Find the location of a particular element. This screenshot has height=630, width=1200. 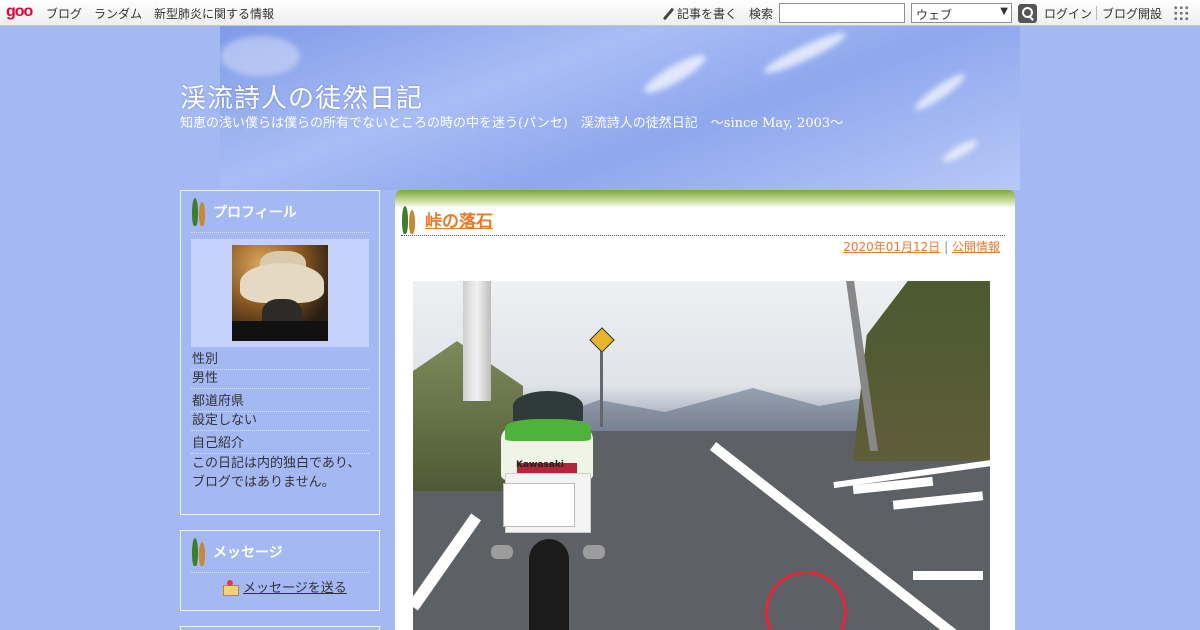

write-article-label: 記事を書く is located at coordinates (707, 14).